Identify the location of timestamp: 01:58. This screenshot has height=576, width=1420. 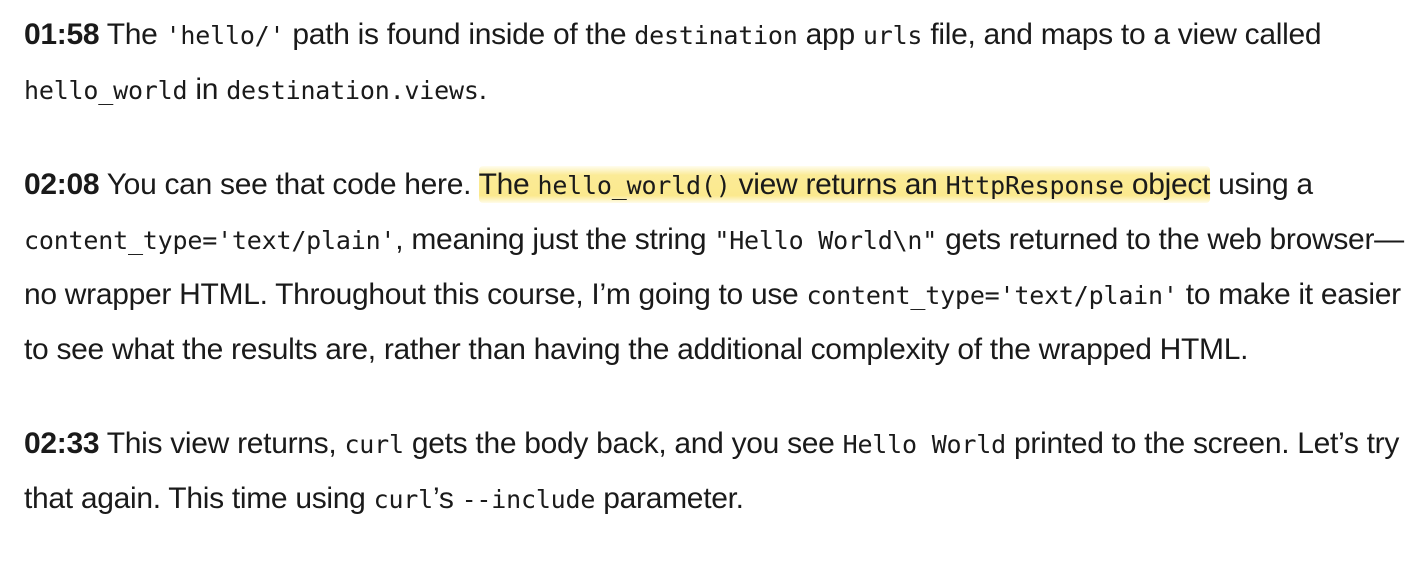
(62, 34).